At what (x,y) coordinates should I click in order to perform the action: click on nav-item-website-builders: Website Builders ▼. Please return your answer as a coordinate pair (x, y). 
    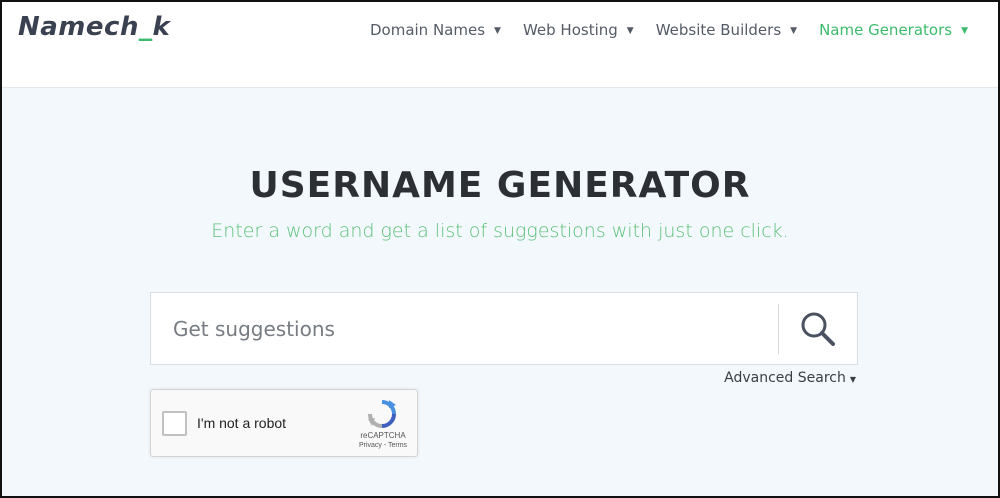
    Looking at the image, I should click on (726, 30).